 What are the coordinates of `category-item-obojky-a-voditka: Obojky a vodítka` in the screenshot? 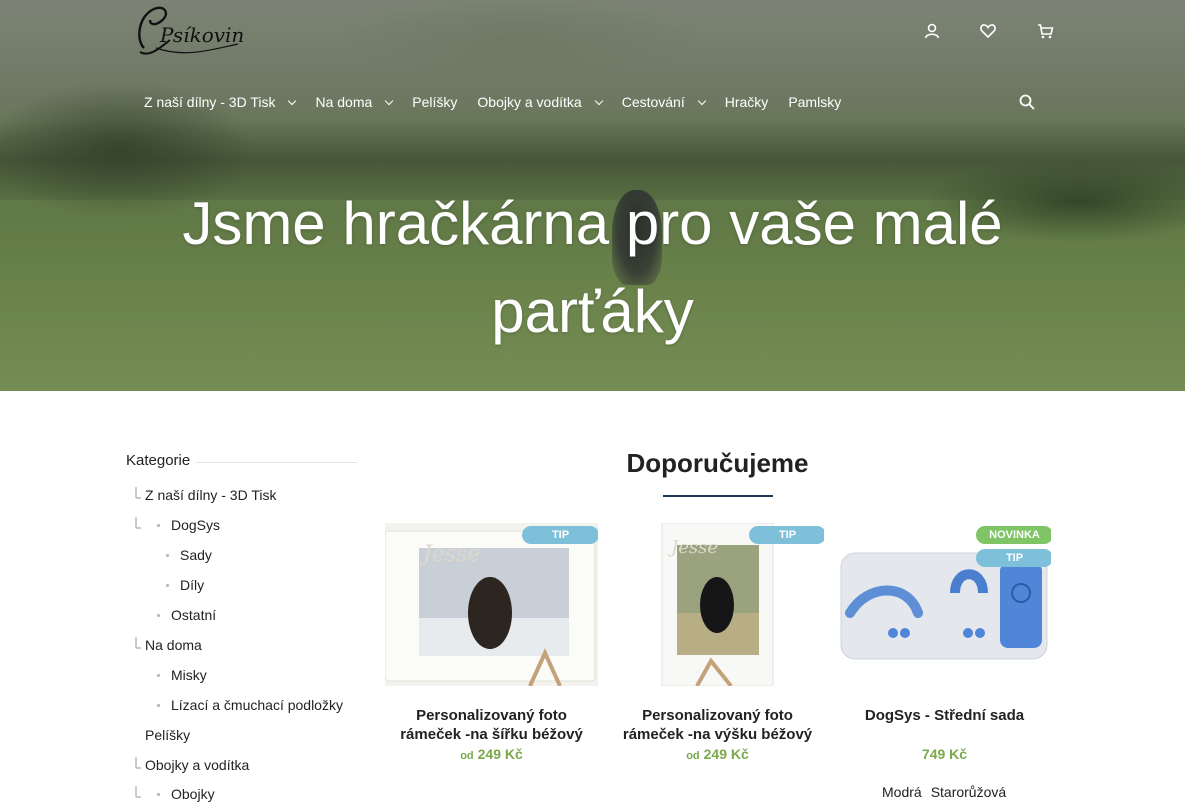 It's located at (192, 765).